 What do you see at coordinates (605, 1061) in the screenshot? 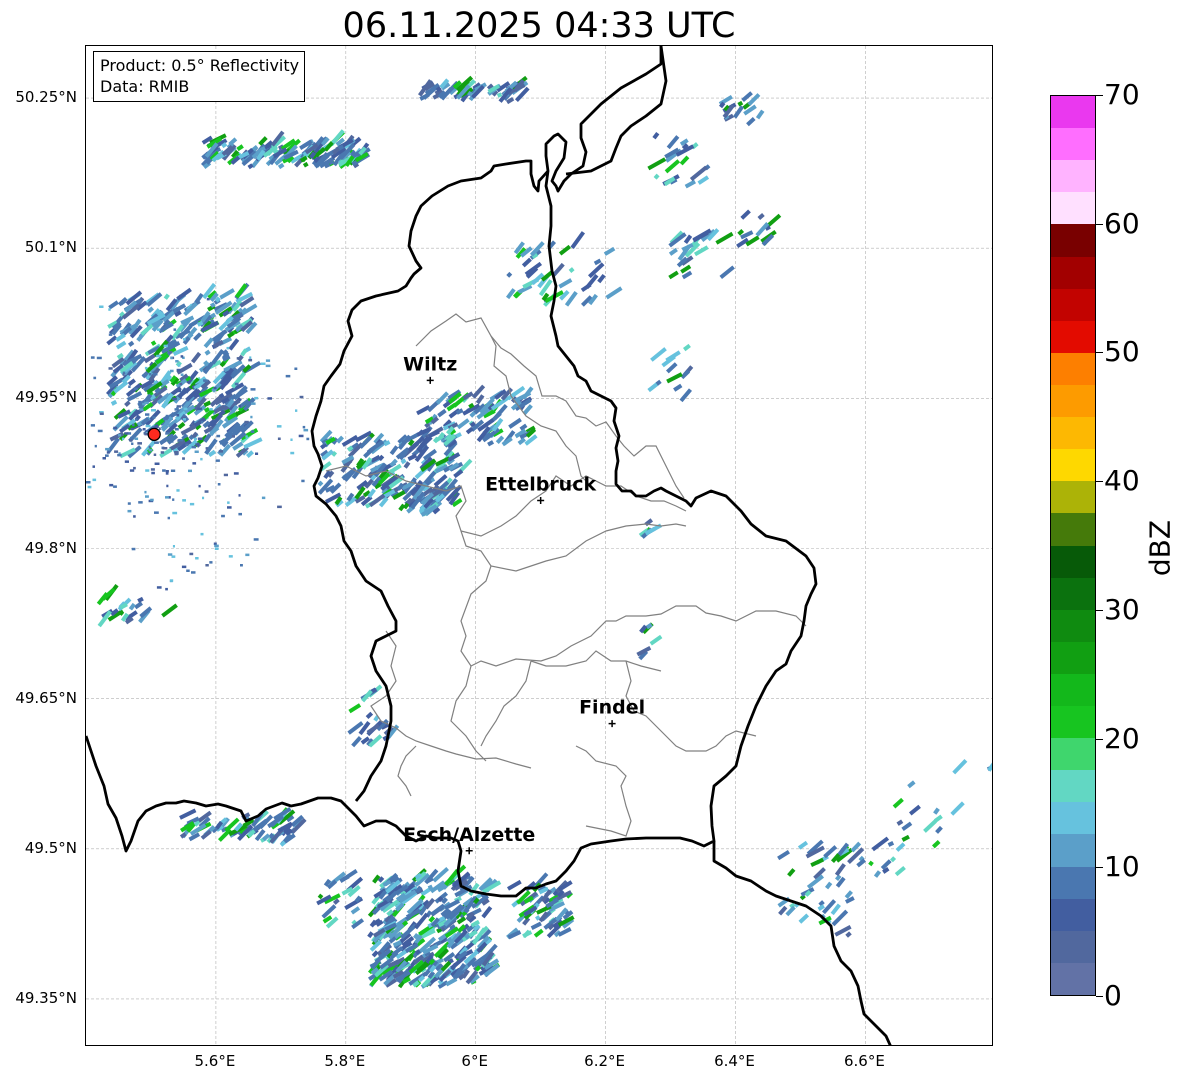
I see `longitude-tick-label: 6.2°E` at bounding box center [605, 1061].